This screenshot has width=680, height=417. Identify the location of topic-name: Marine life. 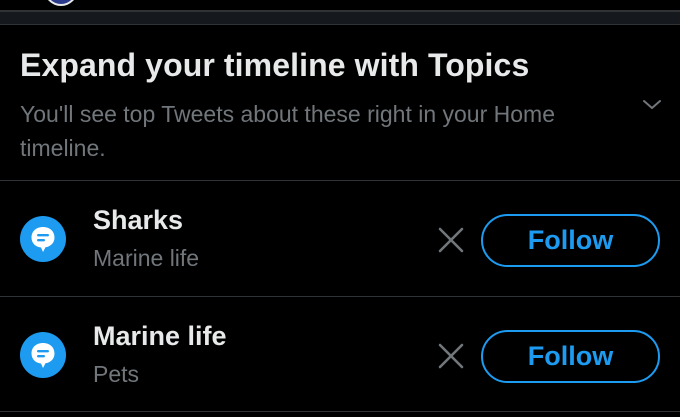
(160, 336).